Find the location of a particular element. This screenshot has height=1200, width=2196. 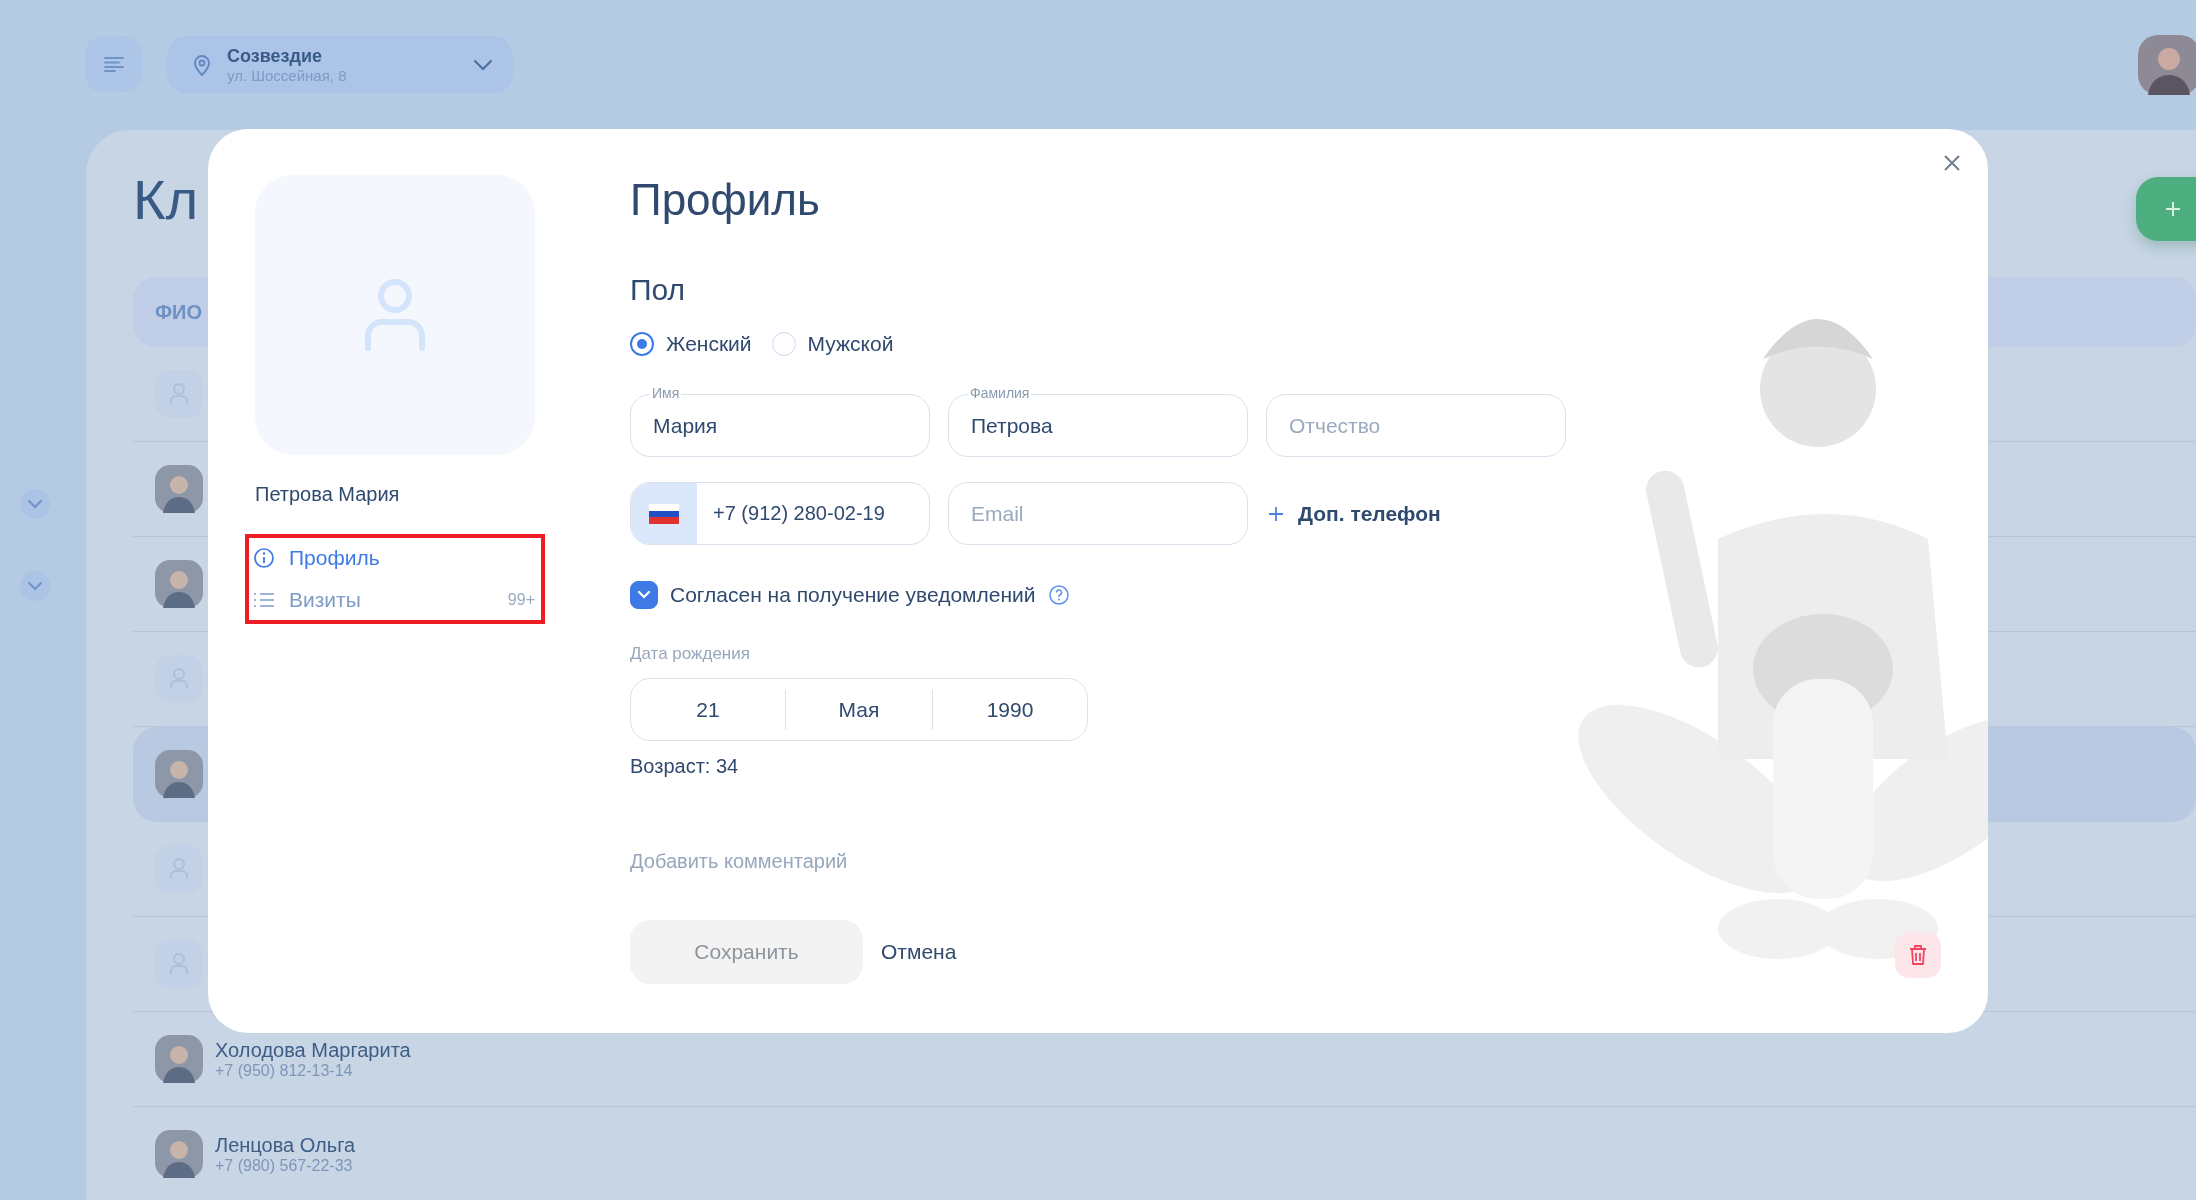

day-value: 21 is located at coordinates (708, 709).